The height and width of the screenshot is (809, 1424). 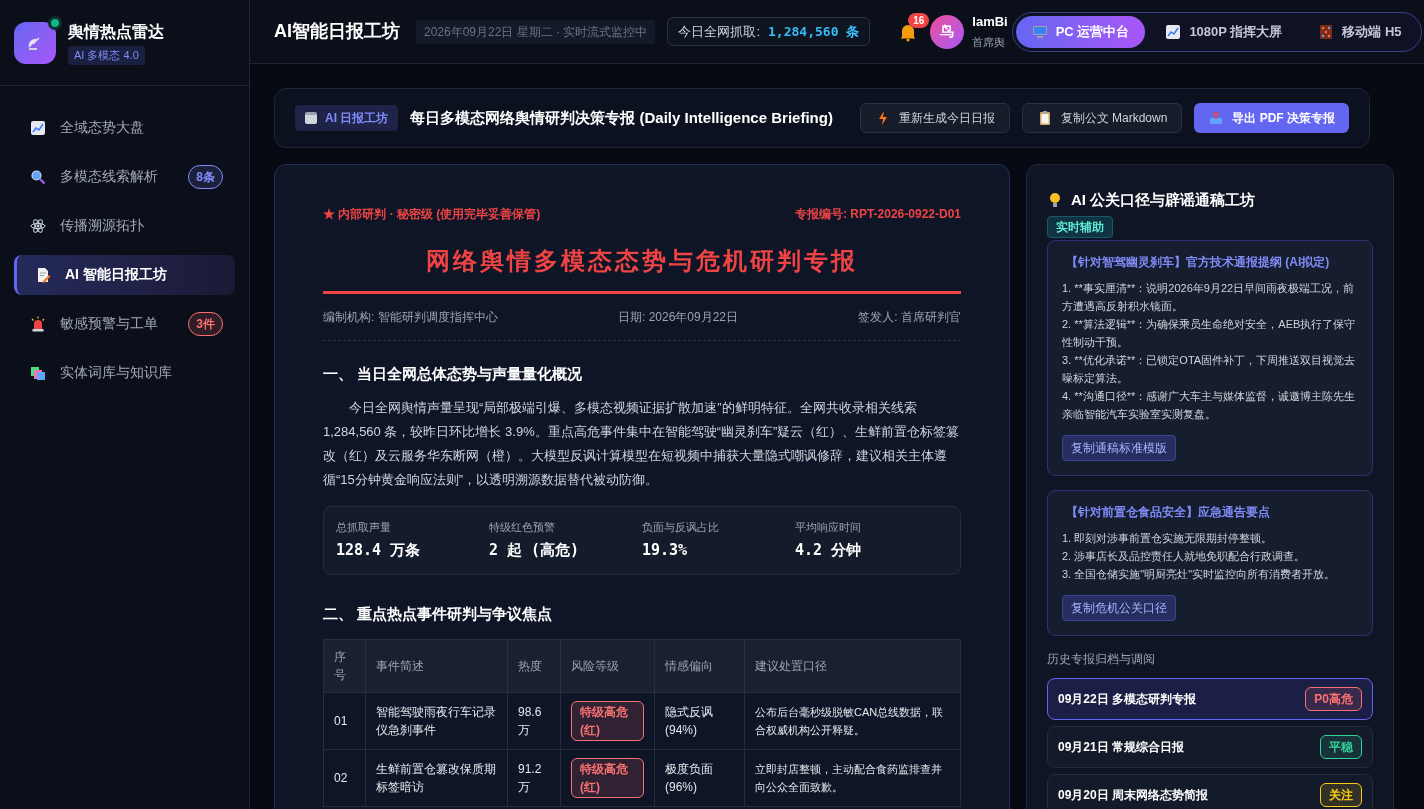 What do you see at coordinates (642, 268) in the screenshot?
I see `report-title: 网络舆情多模态态势与危机研判专报` at bounding box center [642, 268].